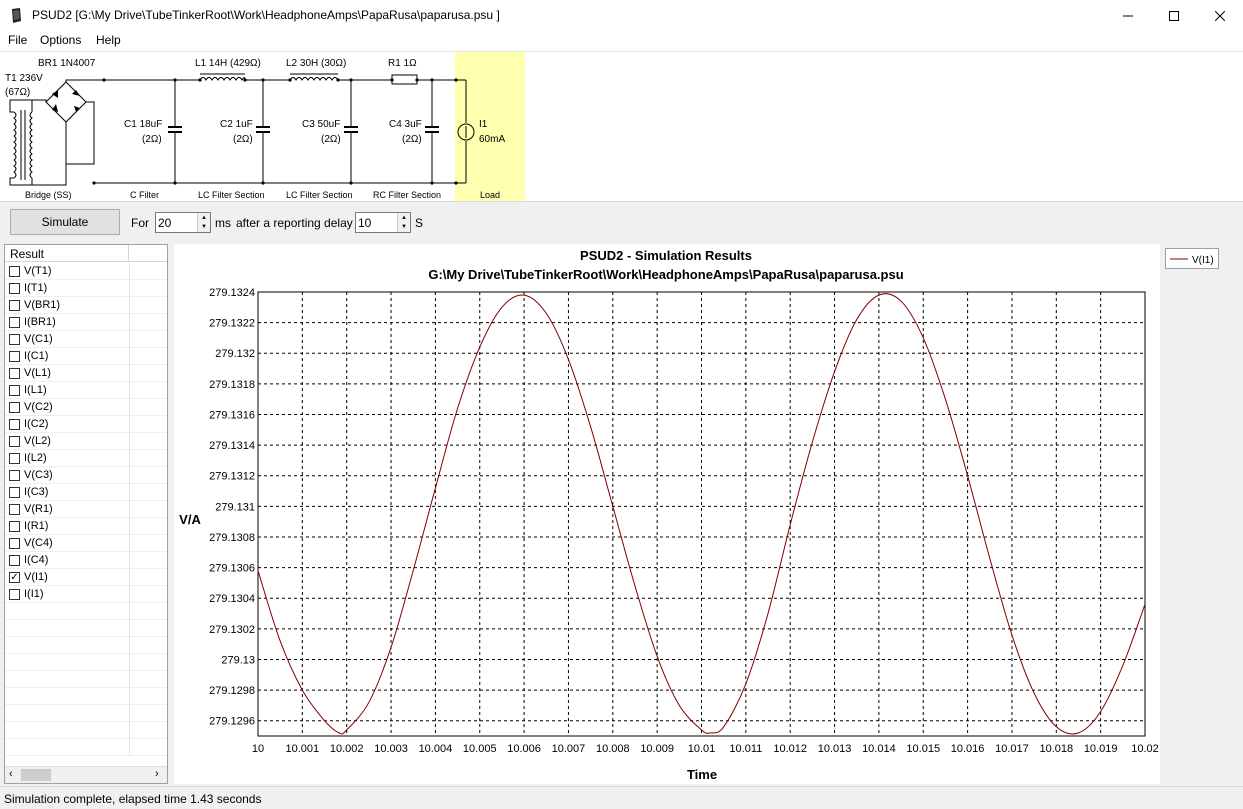  What do you see at coordinates (35, 458) in the screenshot?
I see `result-label: I(L2)` at bounding box center [35, 458].